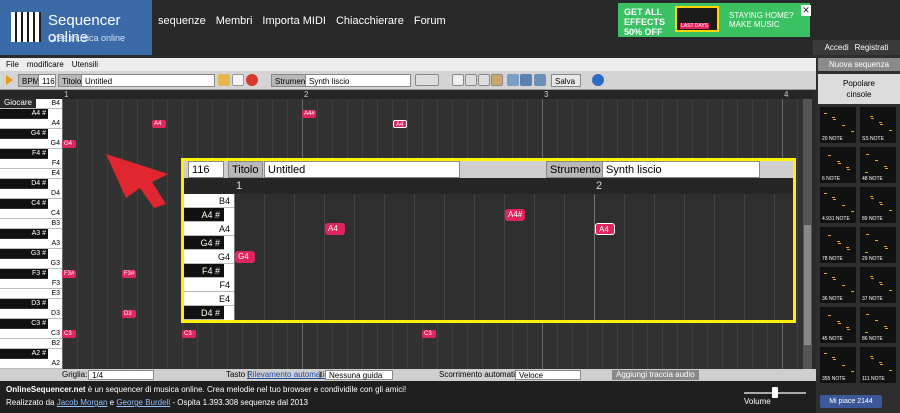 The width and height of the screenshot is (900, 413). I want to click on play-icon, so click(9, 80).